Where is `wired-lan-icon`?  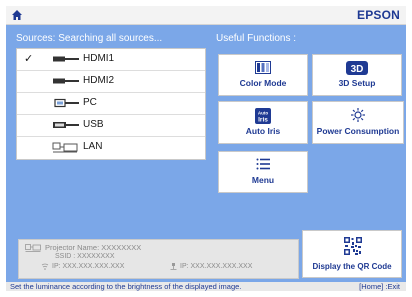 wired-lan-icon is located at coordinates (173, 266).